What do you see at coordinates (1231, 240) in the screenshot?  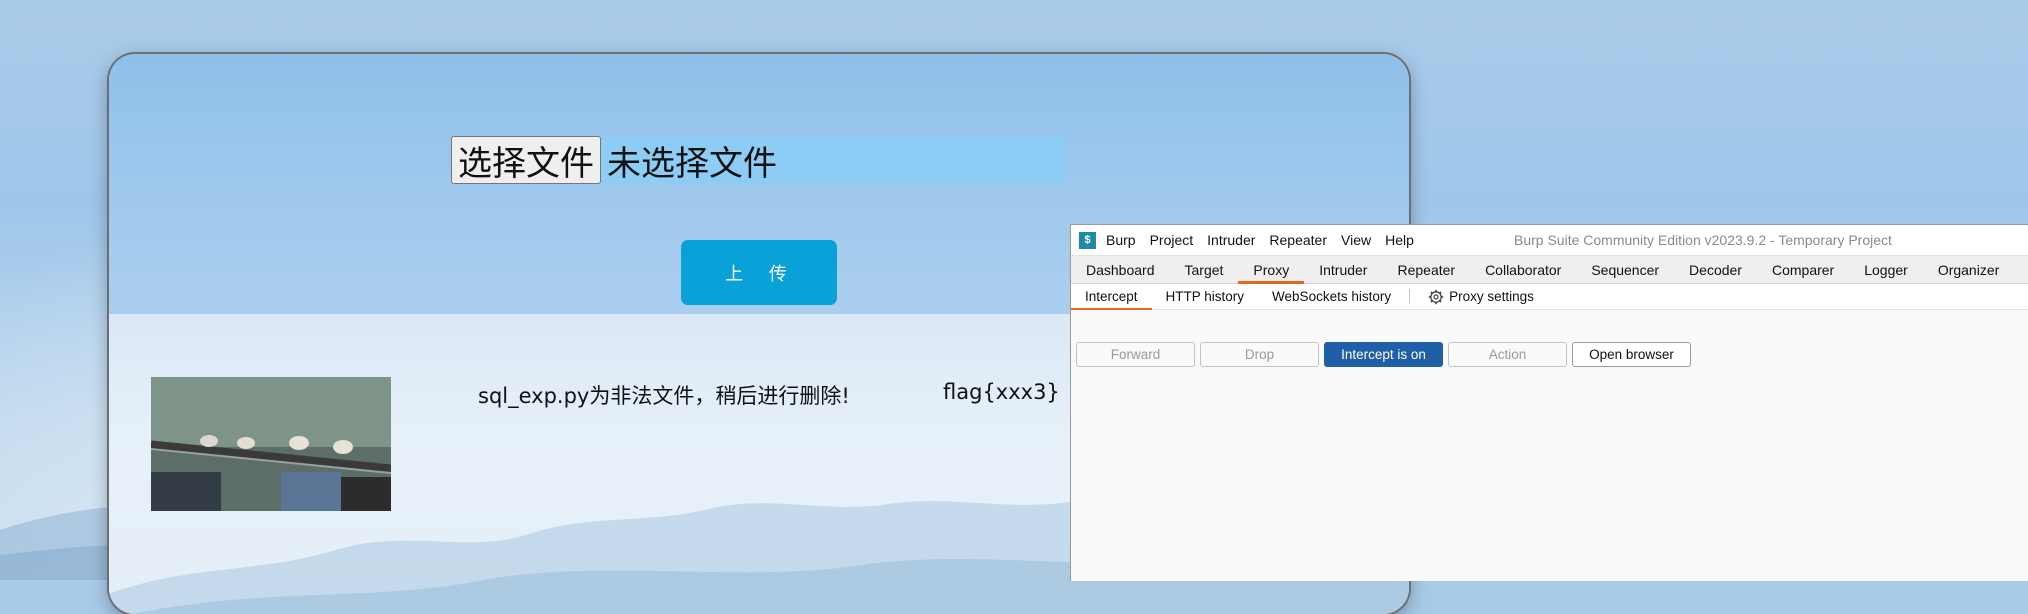 I see `menu-intruder: Intruder` at bounding box center [1231, 240].